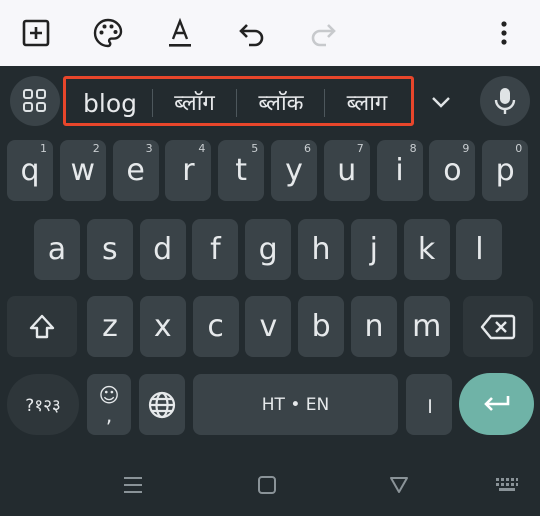 This screenshot has height=516, width=540. I want to click on key-label: b, so click(321, 326).